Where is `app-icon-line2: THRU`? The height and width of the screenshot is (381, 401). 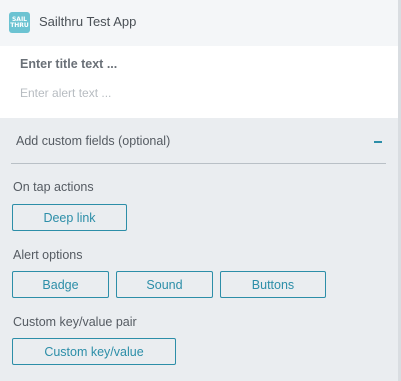 app-icon-line2: THRU is located at coordinates (19, 25).